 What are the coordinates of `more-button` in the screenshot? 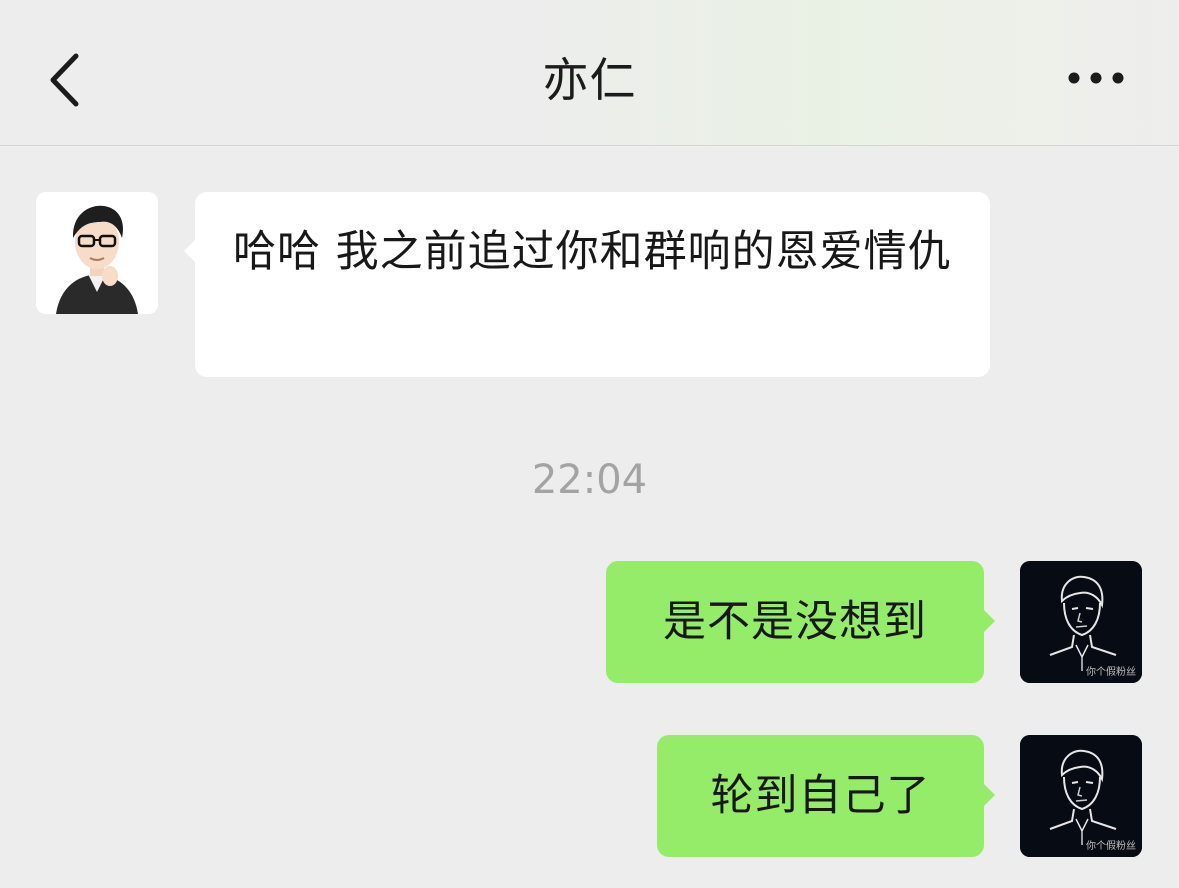 It's located at (1096, 78).